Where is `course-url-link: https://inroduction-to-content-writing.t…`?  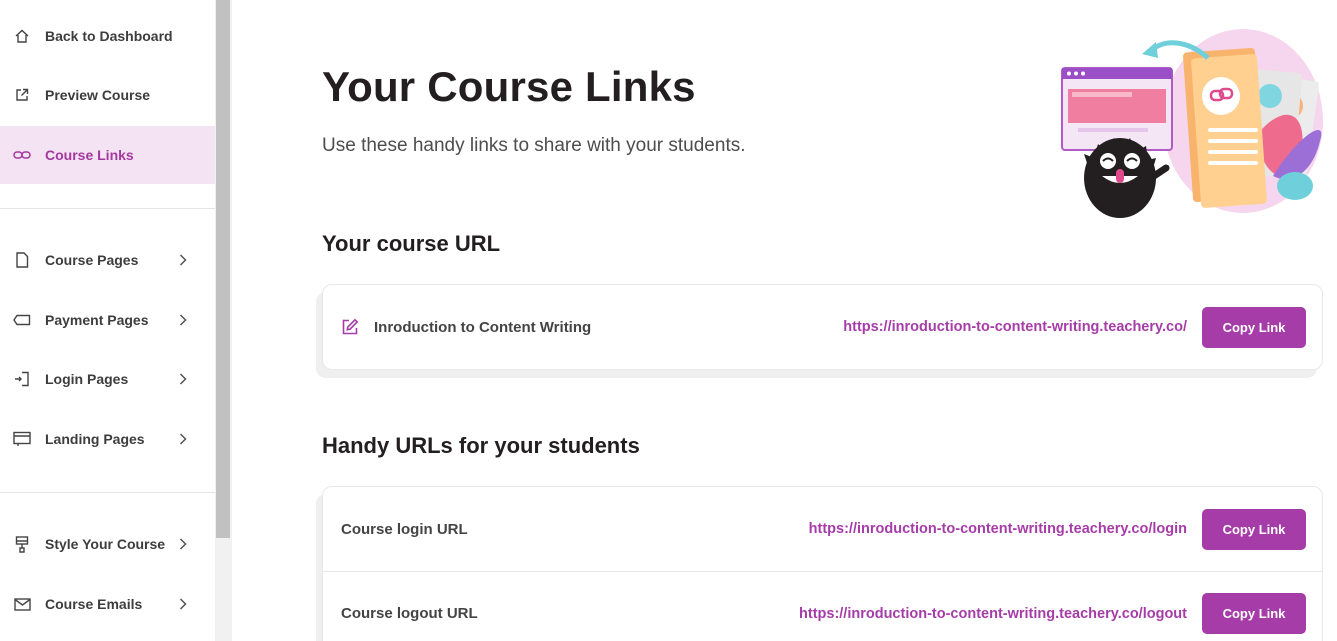
course-url-link: https://inroduction-to-content-writing.t… is located at coordinates (1015, 327).